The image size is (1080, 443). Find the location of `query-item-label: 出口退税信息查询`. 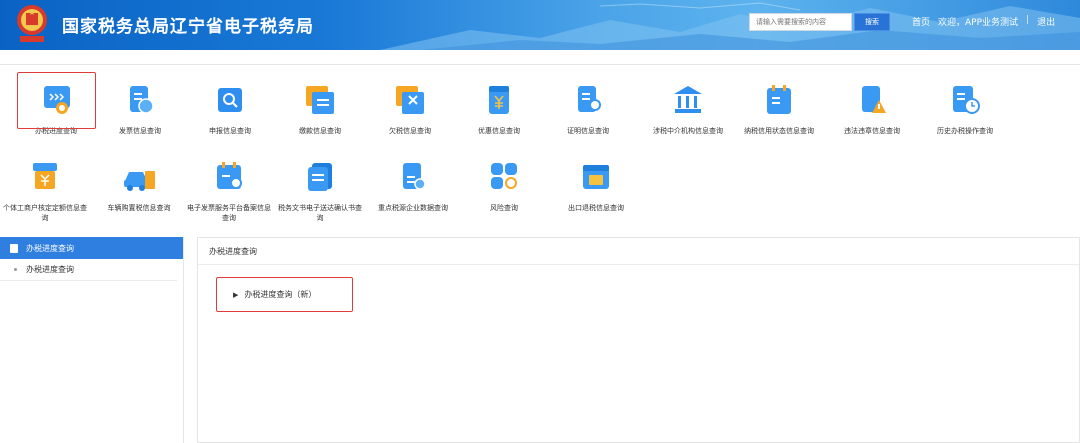

query-item-label: 出口退税信息查询 is located at coordinates (596, 208).